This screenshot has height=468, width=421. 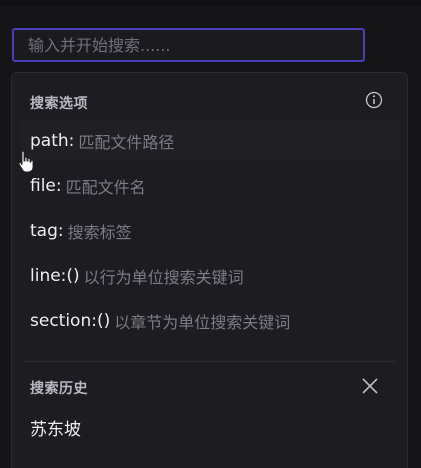 What do you see at coordinates (163, 277) in the screenshot?
I see `option-description: 以行为单位搜索关键词` at bounding box center [163, 277].